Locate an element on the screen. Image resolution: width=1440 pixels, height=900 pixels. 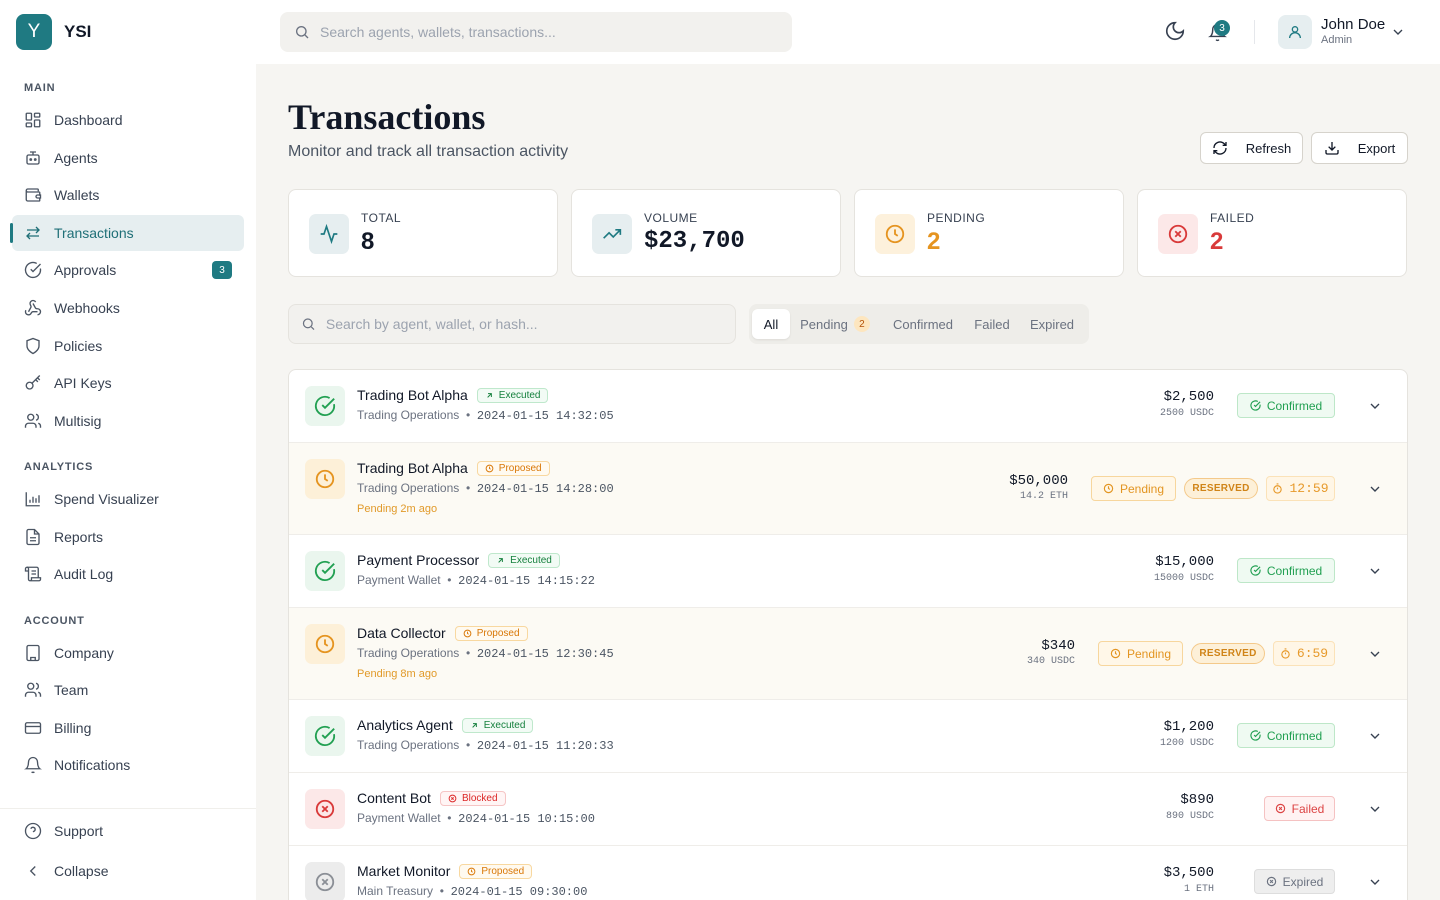
stat-card-volume: VOLUME $23,700 is located at coordinates (706, 233).